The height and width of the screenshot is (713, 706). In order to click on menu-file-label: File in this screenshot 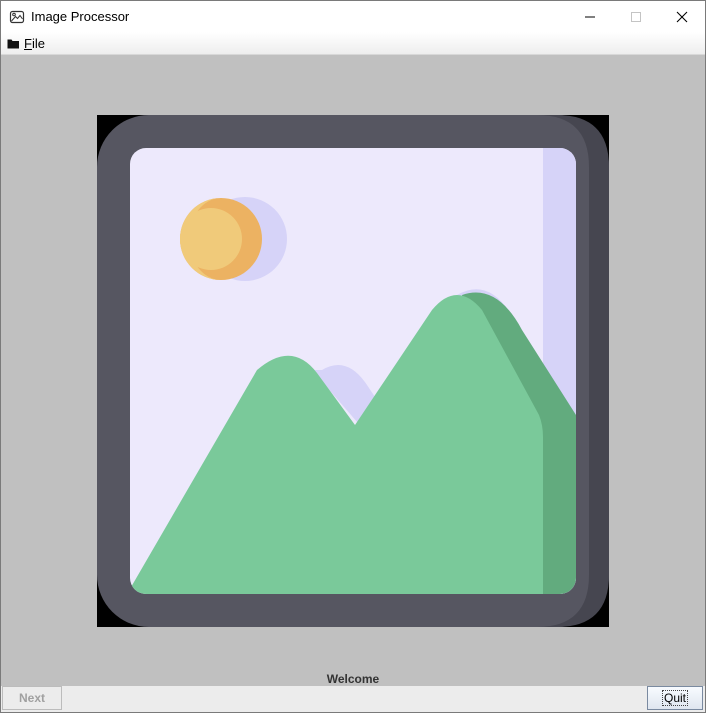, I will do `click(34, 43)`.